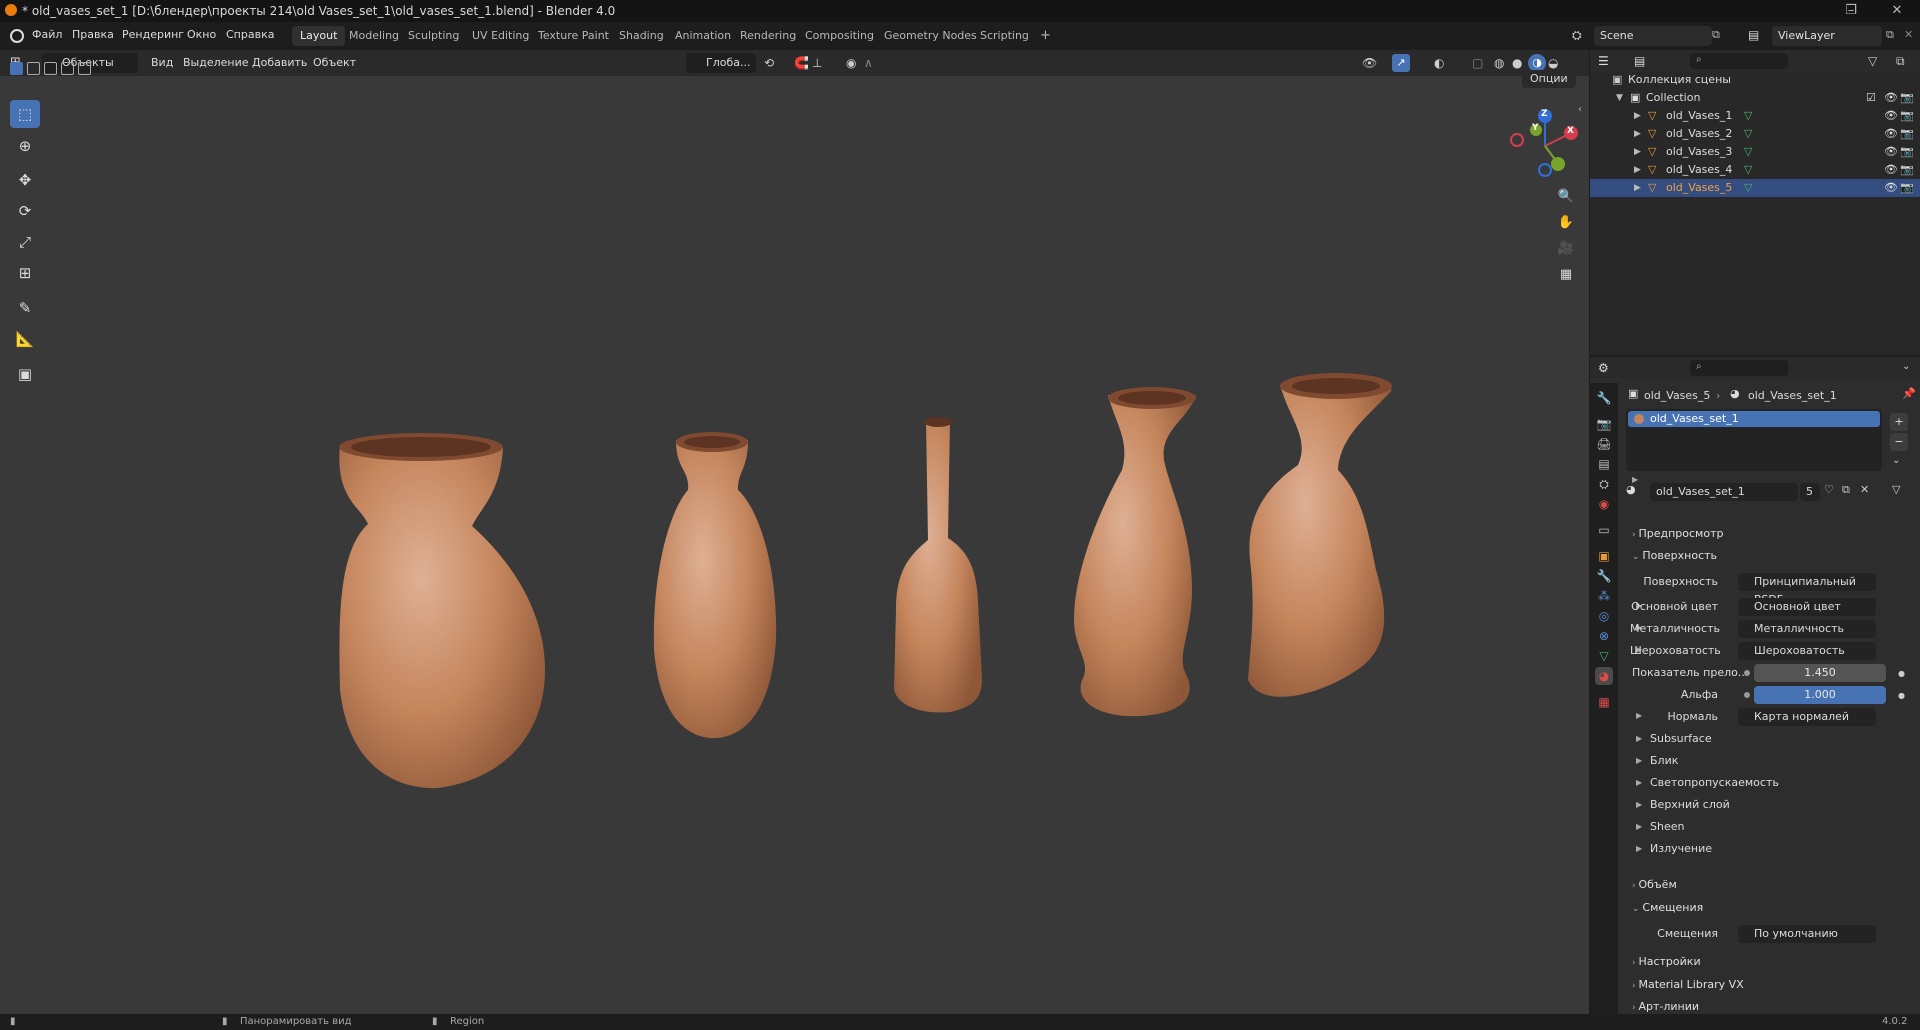 The width and height of the screenshot is (1920, 1030). Describe the element at coordinates (1674, 848) in the screenshot. I see `subpanel-emission: ▶ Излучение` at that location.